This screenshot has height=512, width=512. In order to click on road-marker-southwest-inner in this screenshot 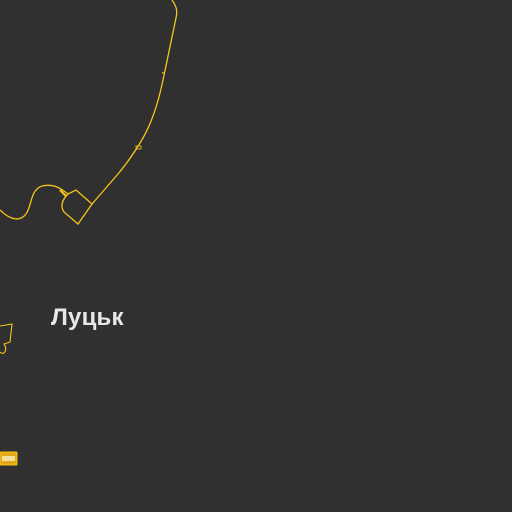, I will do `click(8, 458)`.